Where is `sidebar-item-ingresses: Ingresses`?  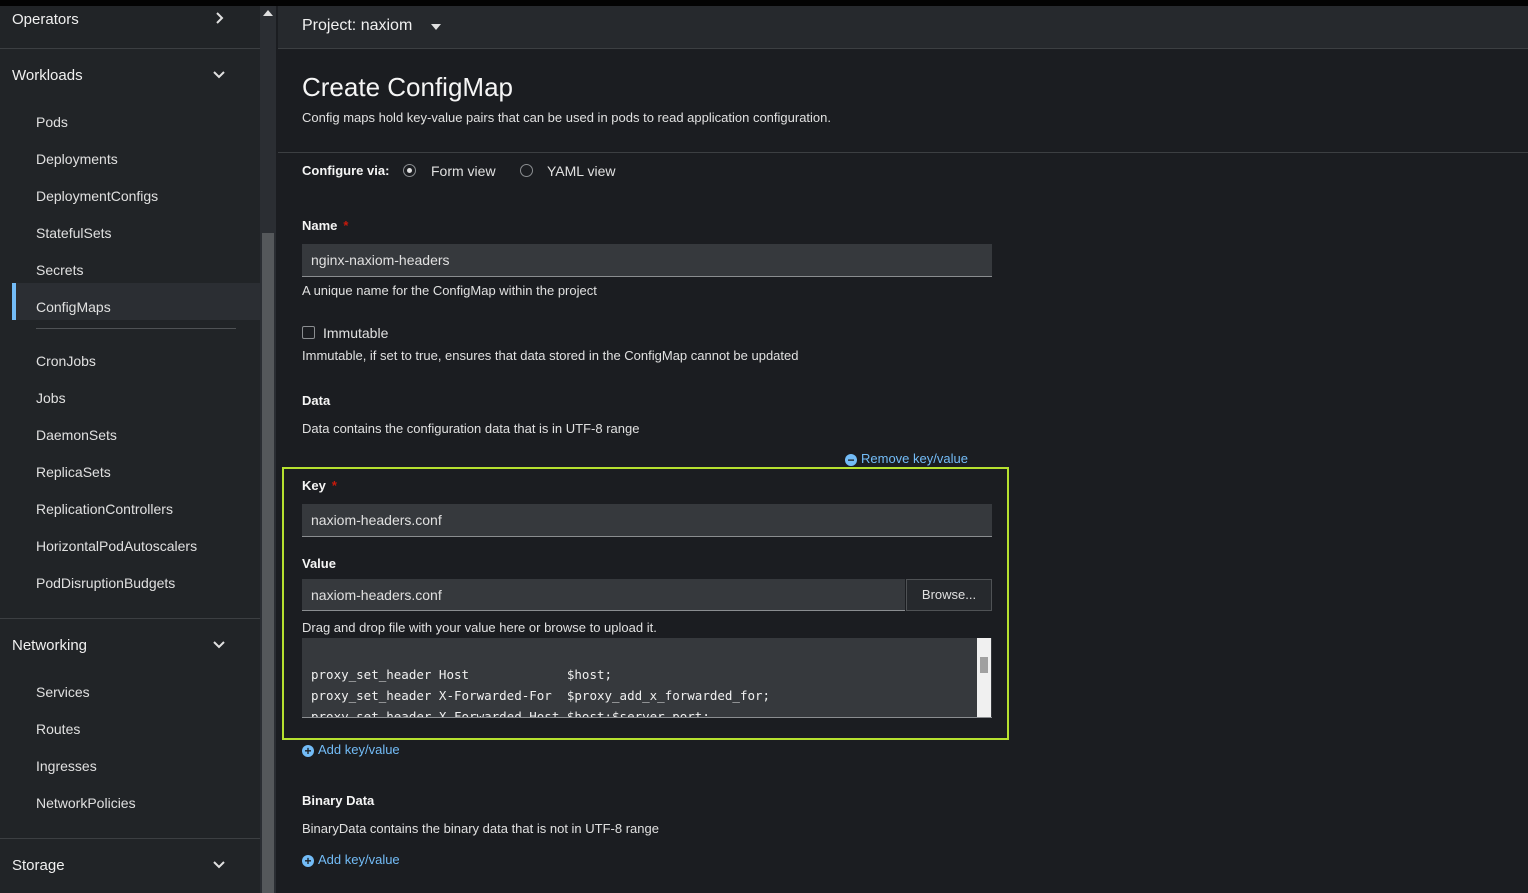
sidebar-item-ingresses: Ingresses is located at coordinates (66, 766).